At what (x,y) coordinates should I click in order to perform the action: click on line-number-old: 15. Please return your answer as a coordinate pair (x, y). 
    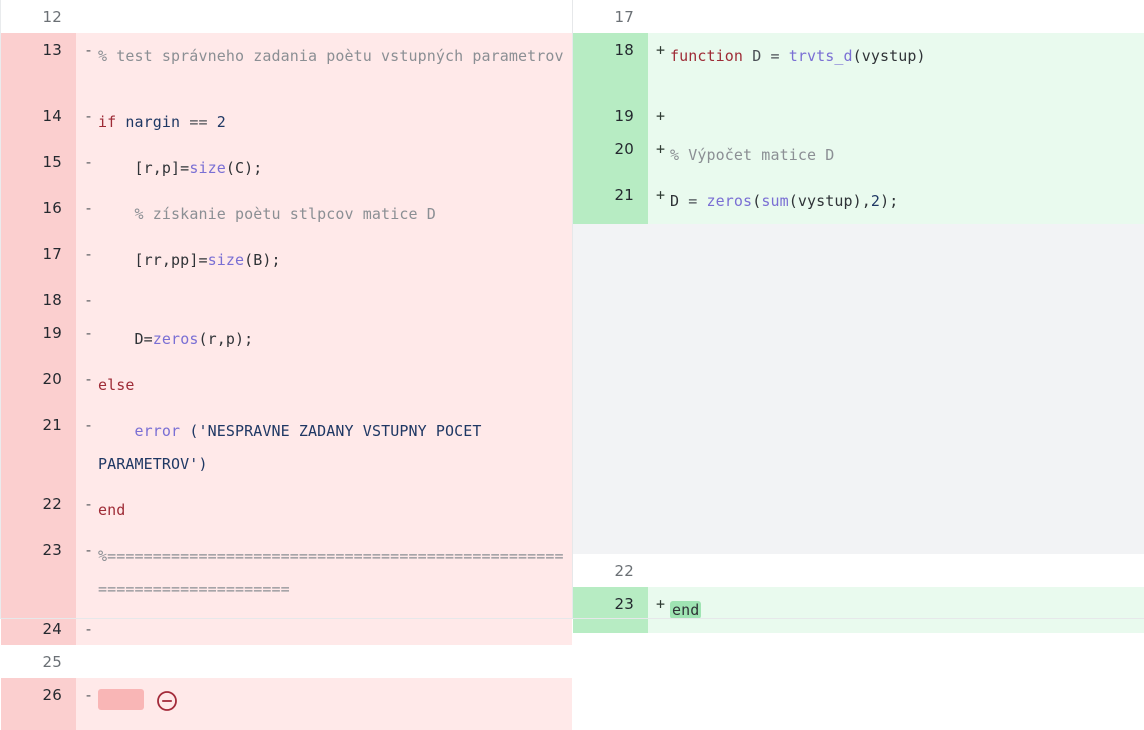
    Looking at the image, I should click on (38, 168).